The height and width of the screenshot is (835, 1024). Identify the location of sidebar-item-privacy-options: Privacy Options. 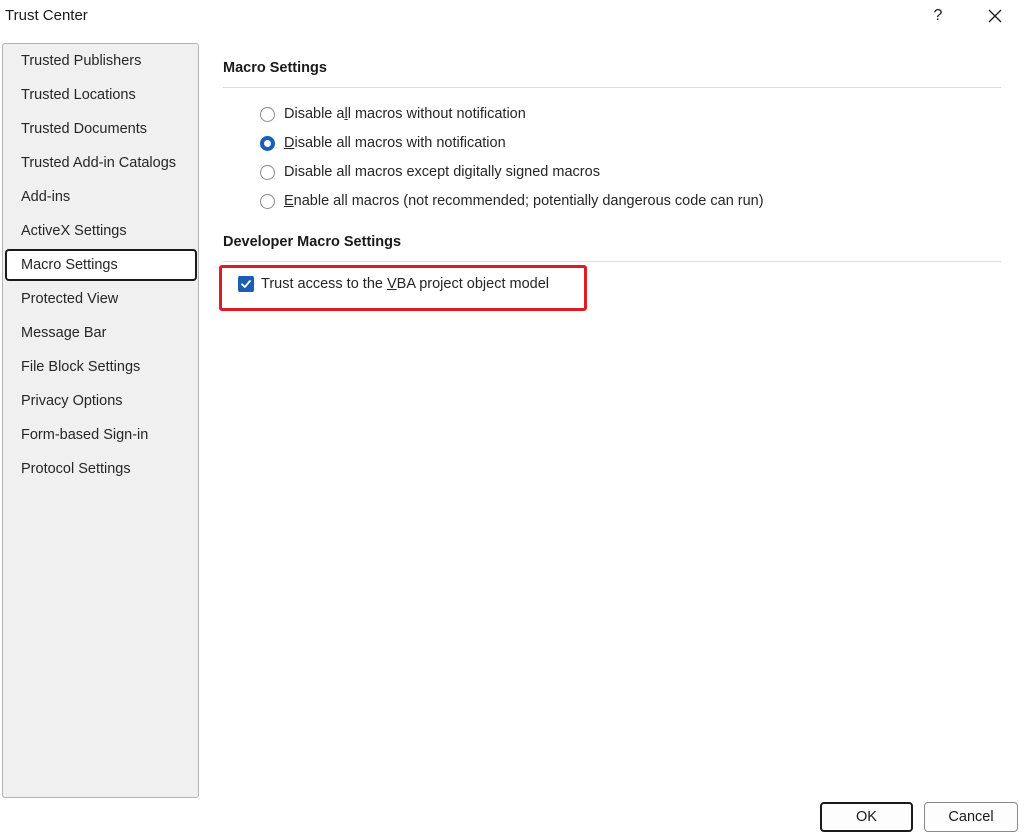
(101, 401).